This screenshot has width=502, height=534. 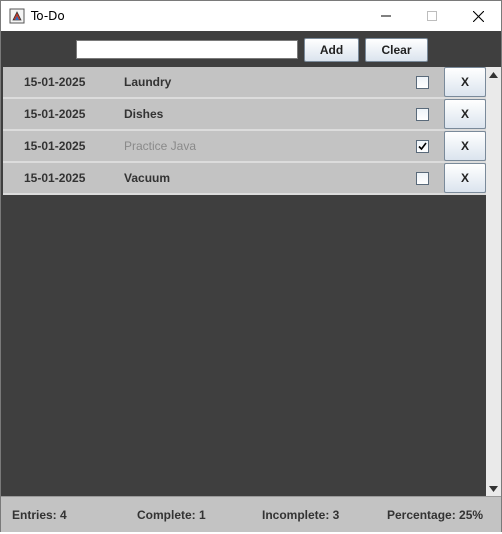 I want to click on arrow-down-icon, so click(x=493, y=488).